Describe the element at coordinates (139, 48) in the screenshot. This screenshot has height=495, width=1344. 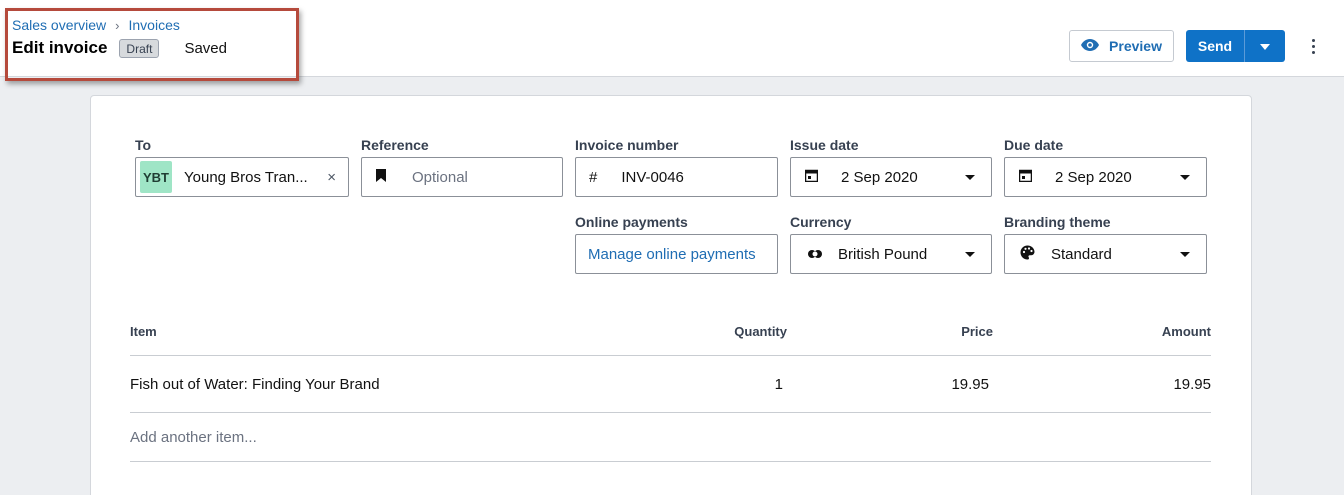
I see `status-badge: Draft` at that location.